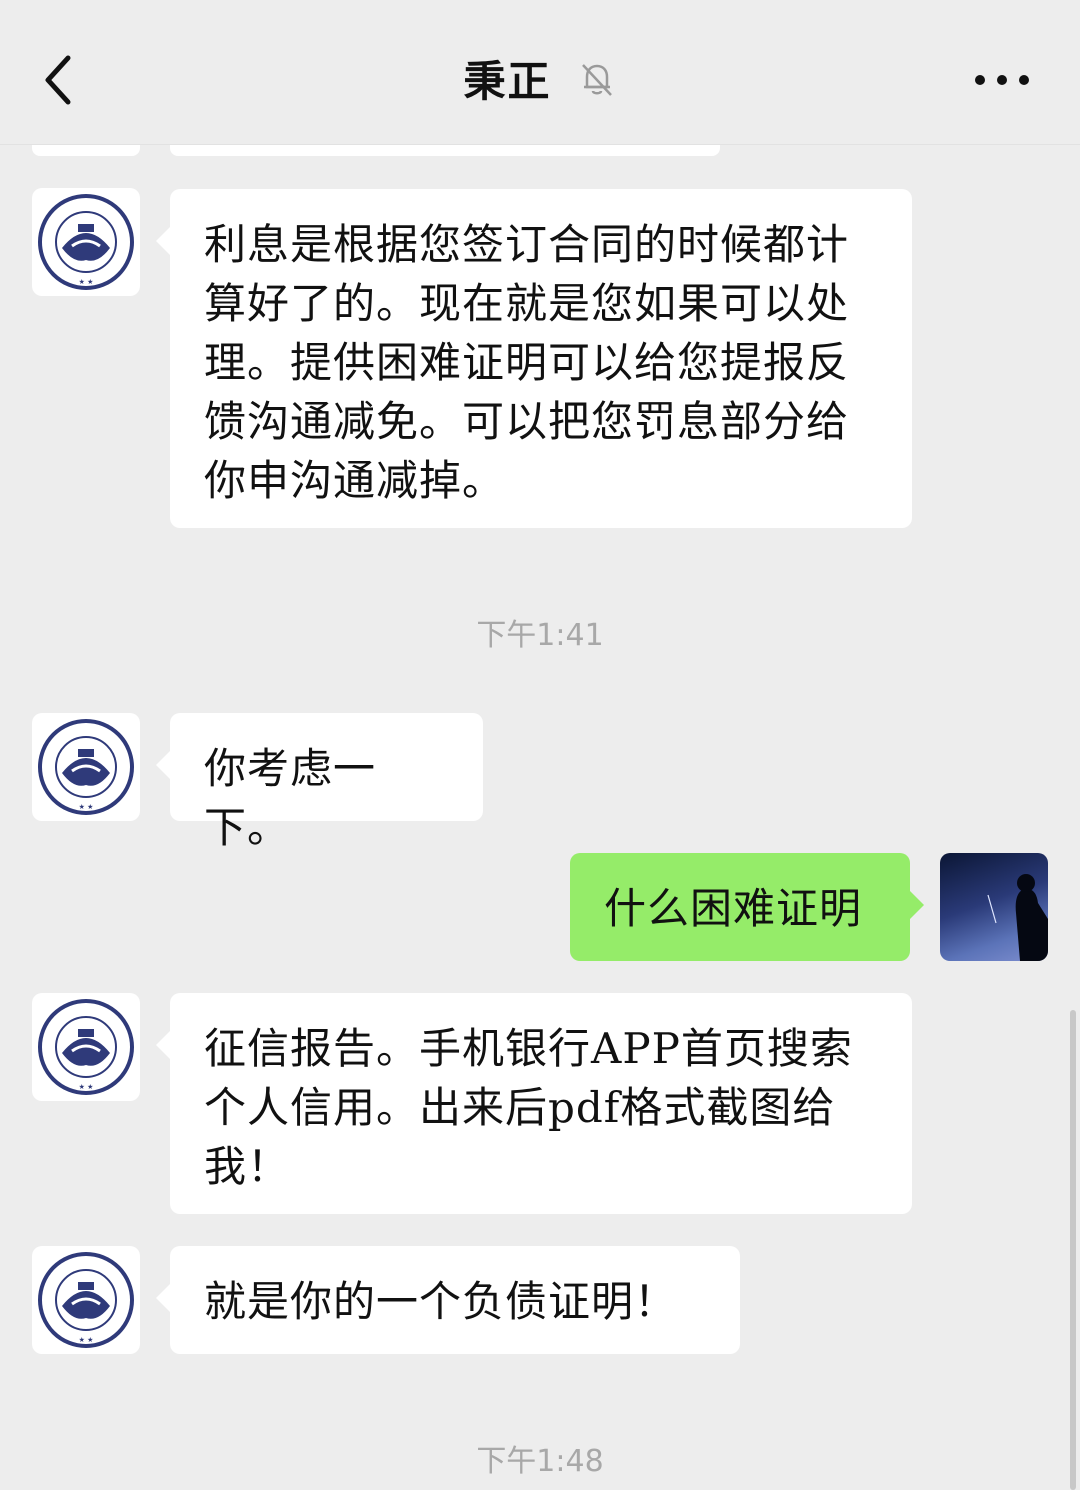  Describe the element at coordinates (1017, 917) in the screenshot. I see `night-sky-photo` at that location.